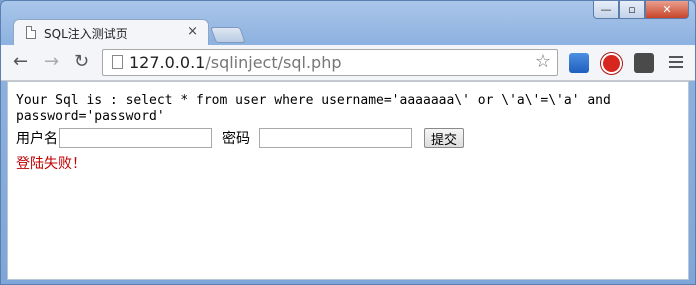 The image size is (696, 285). I want to click on back-icon: ←, so click(20, 61).